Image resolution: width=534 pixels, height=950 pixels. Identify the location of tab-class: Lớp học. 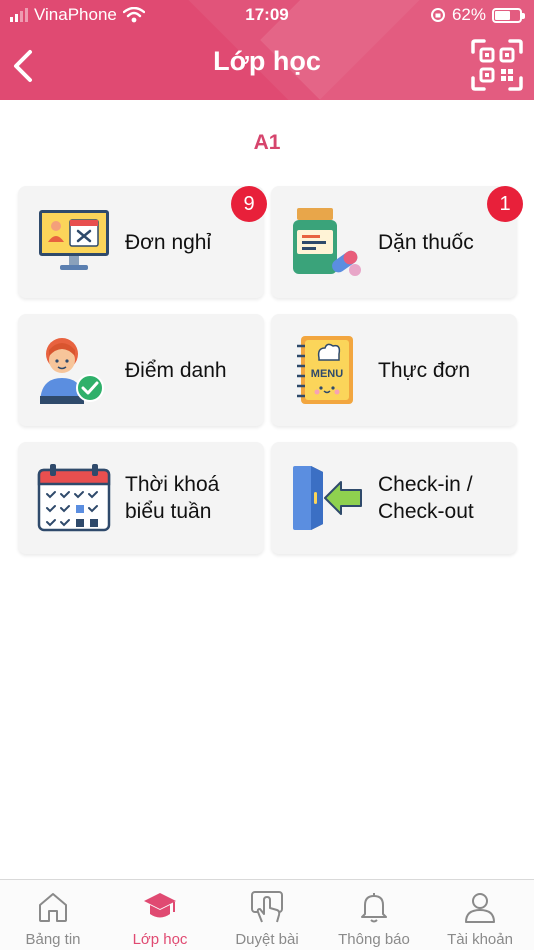
(160, 915).